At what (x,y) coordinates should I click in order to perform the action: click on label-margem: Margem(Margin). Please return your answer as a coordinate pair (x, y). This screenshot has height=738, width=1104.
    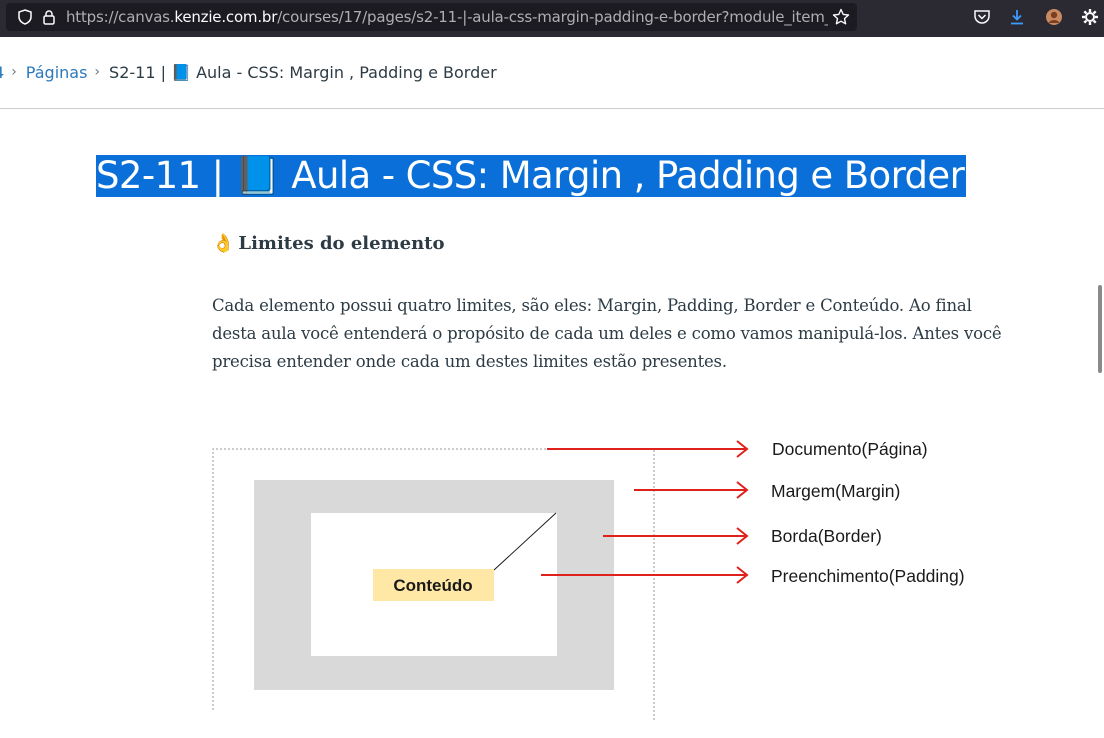
    Looking at the image, I should click on (835, 491).